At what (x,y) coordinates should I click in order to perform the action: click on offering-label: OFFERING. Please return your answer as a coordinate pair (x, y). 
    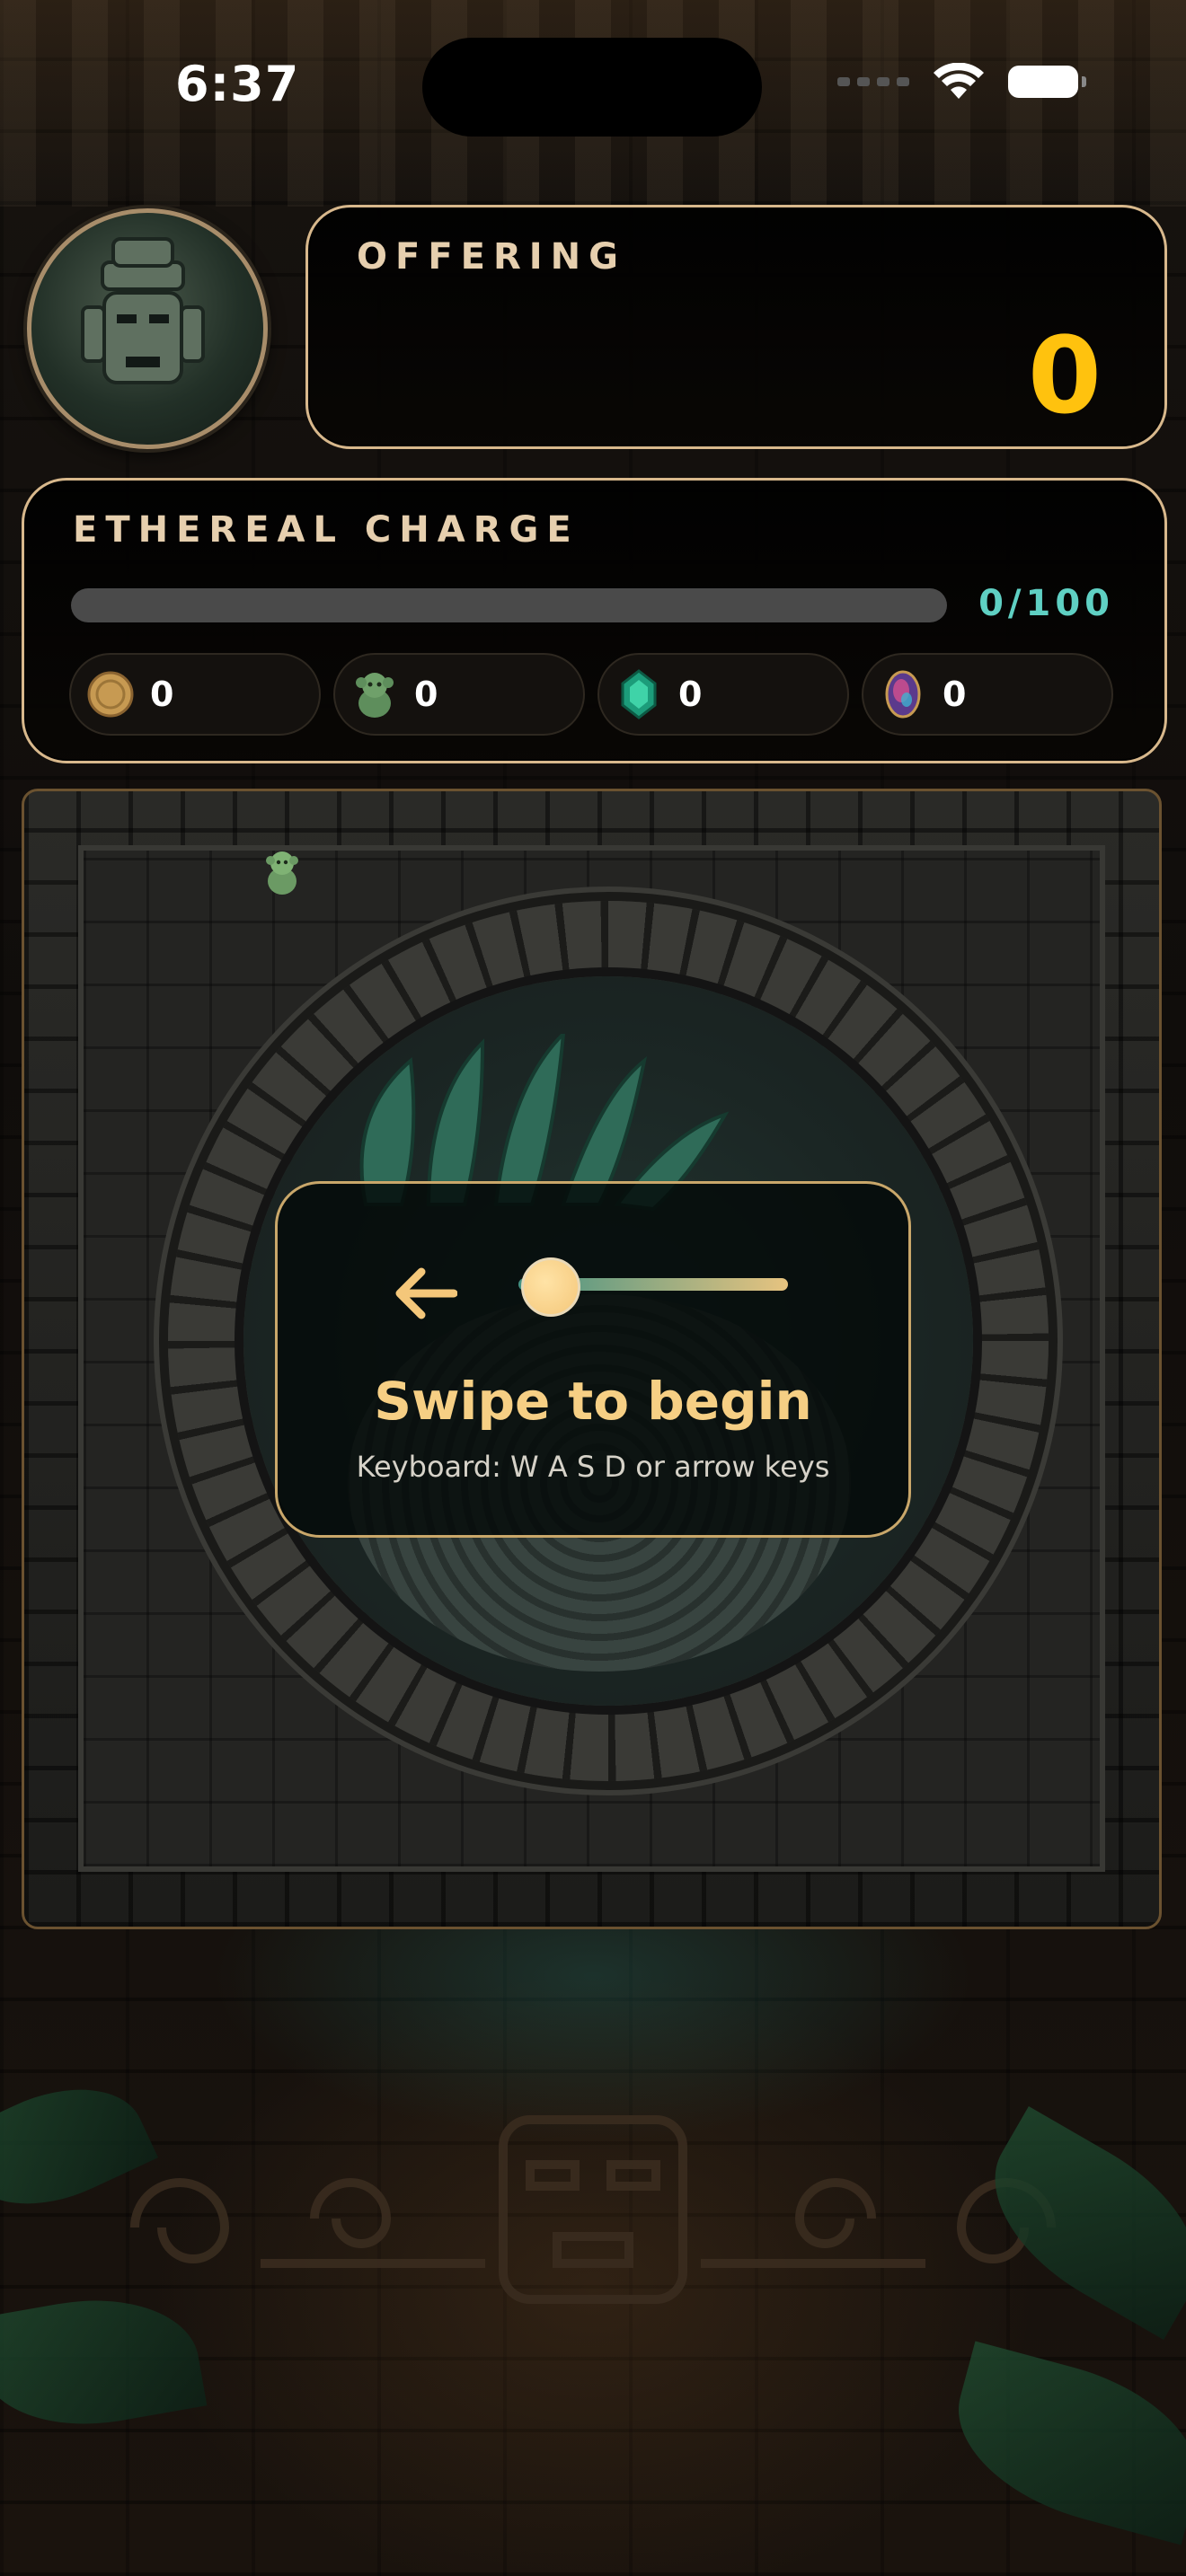
    Looking at the image, I should click on (491, 257).